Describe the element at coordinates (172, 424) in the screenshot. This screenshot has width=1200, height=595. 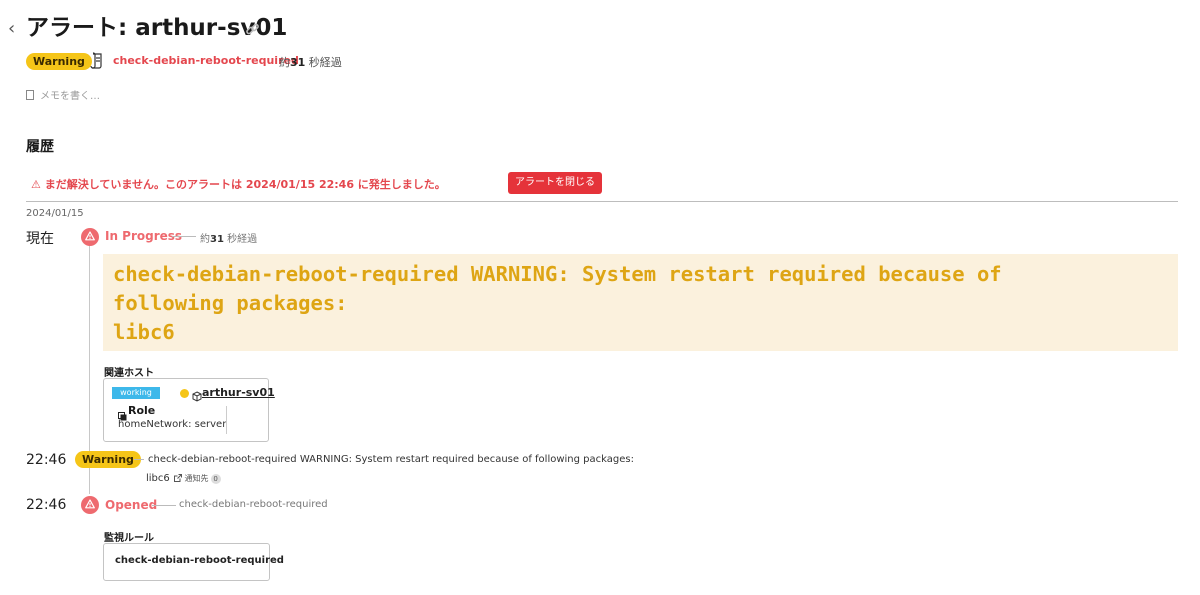
I see `role-value: homeNetwork: server` at that location.